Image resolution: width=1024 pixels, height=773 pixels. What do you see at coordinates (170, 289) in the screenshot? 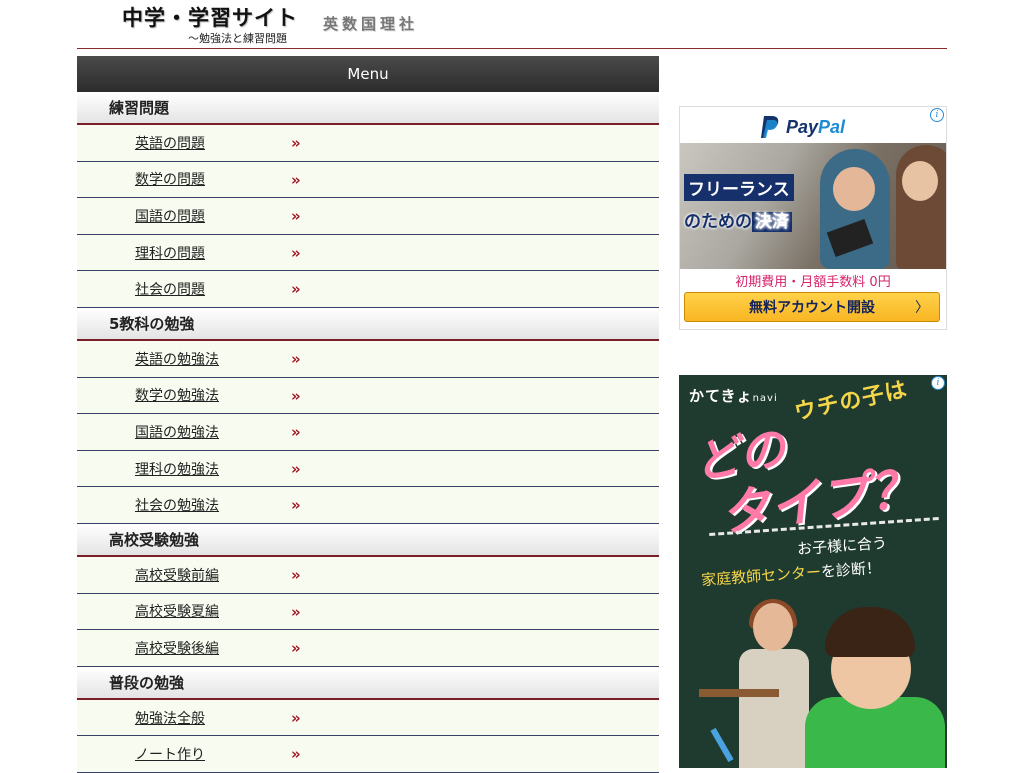
I see `menu-item-link: 社会の問題` at bounding box center [170, 289].